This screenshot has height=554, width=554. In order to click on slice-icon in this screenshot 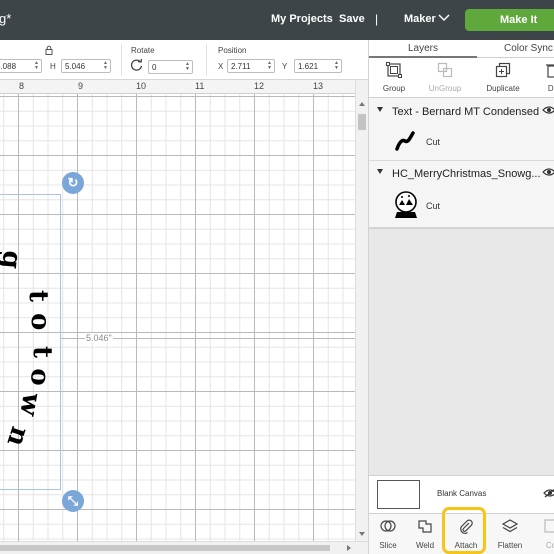, I will do `click(388, 526)`.